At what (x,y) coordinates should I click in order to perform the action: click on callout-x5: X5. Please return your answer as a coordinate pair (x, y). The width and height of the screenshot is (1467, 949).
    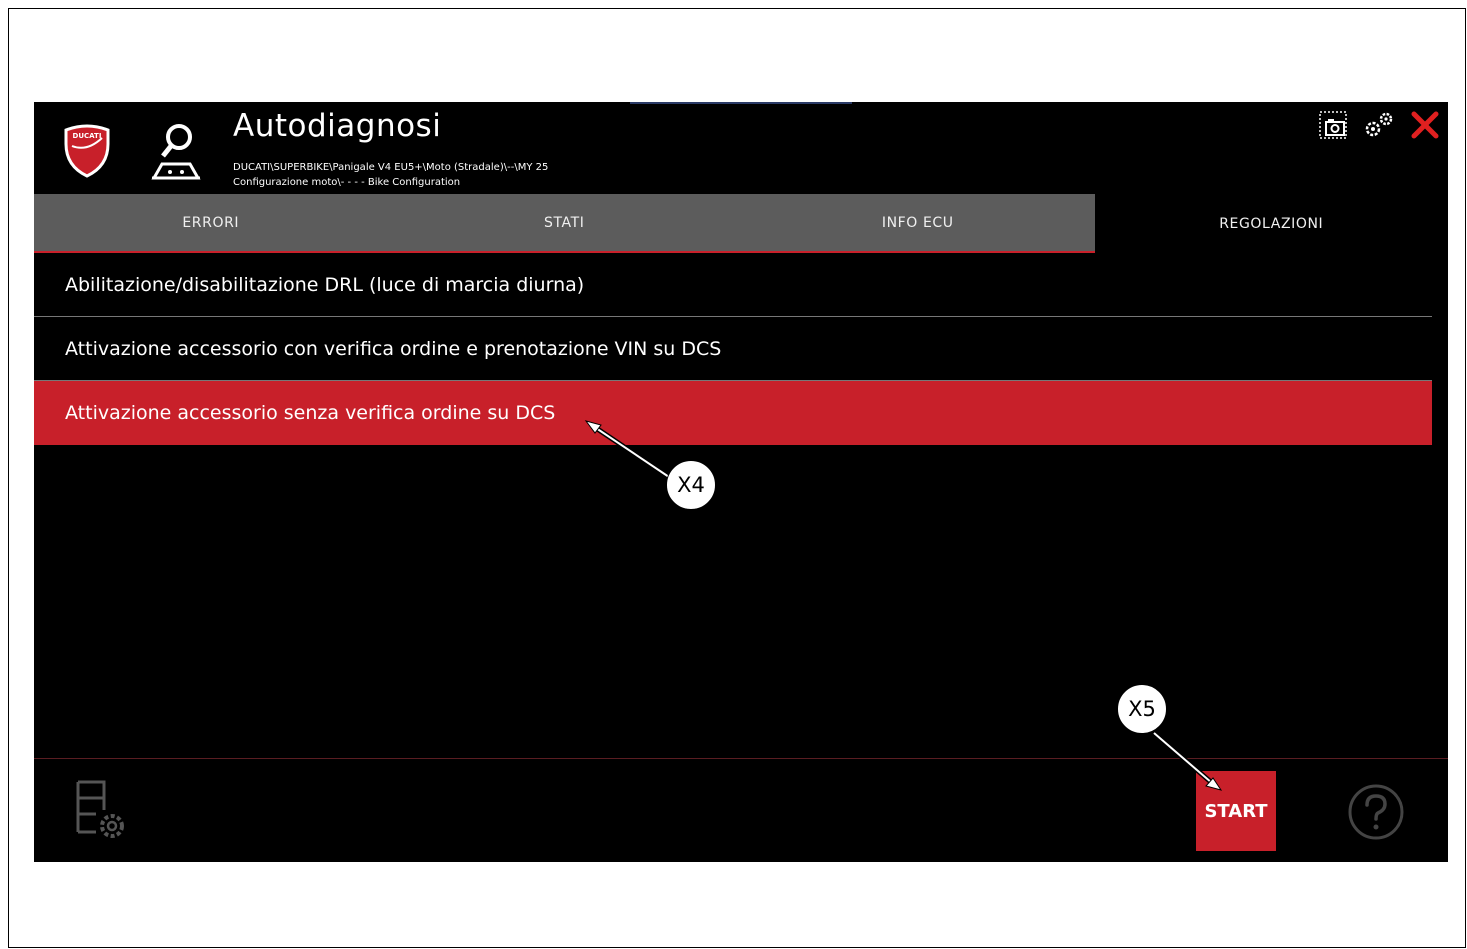
    Looking at the image, I should click on (1142, 709).